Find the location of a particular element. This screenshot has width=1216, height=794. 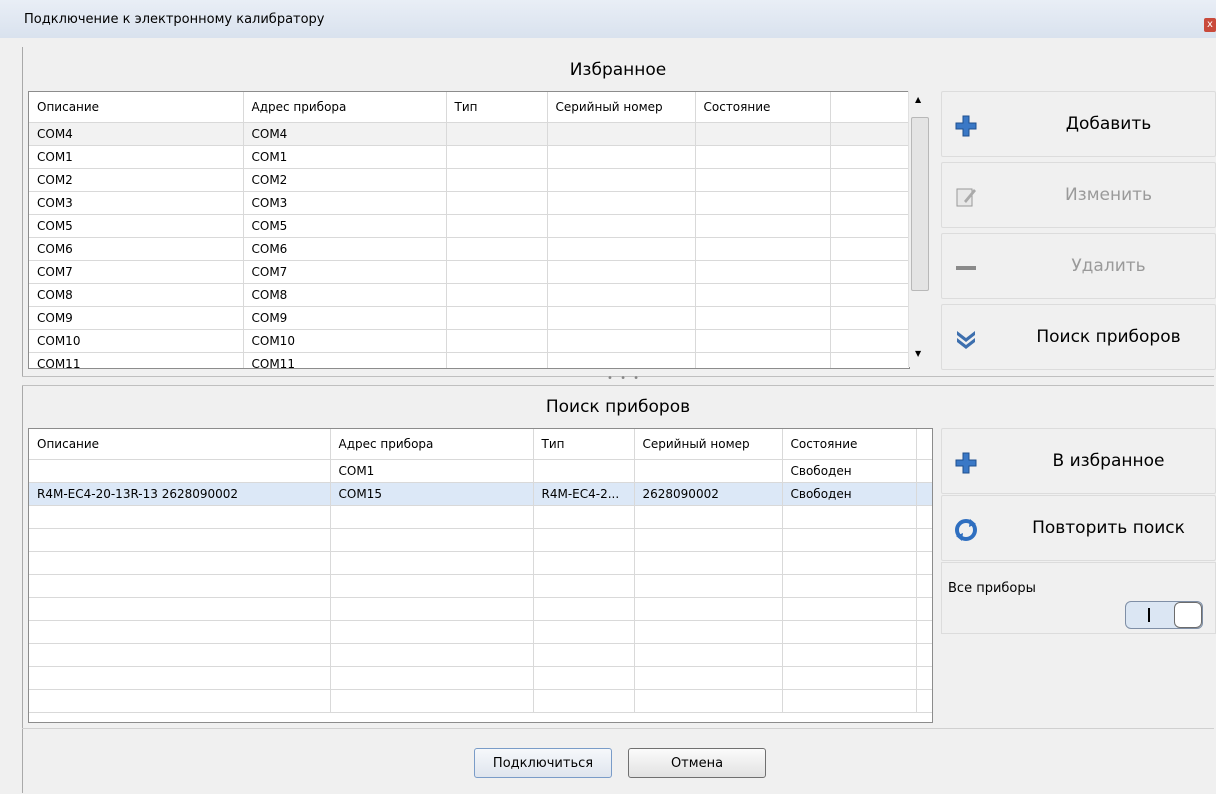

table-row: COM1 COM1 is located at coordinates (469, 157).